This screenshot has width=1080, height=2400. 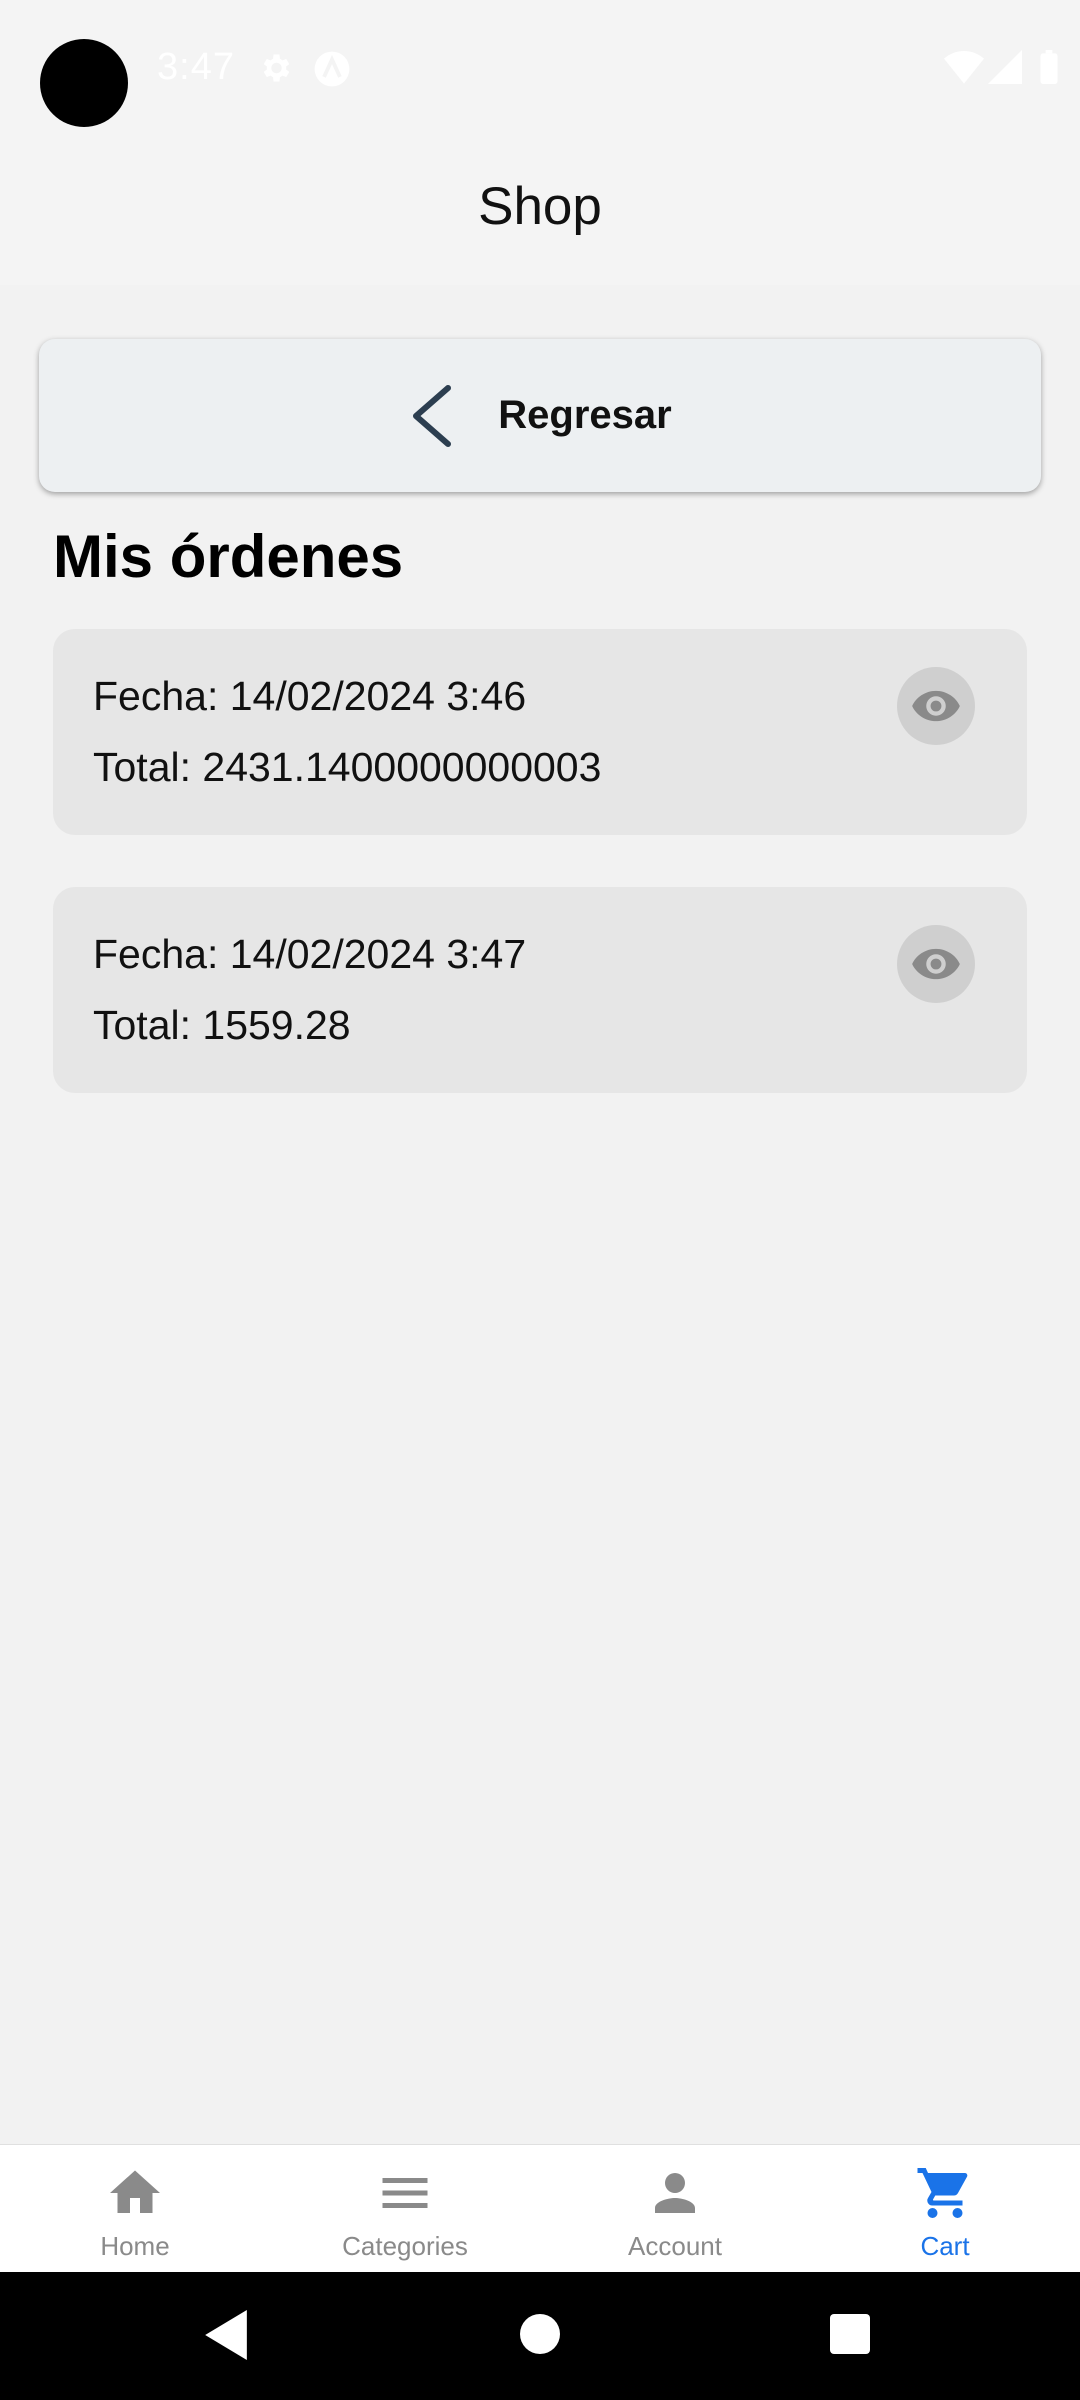 I want to click on nav-label-home: Home, so click(x=135, y=2246).